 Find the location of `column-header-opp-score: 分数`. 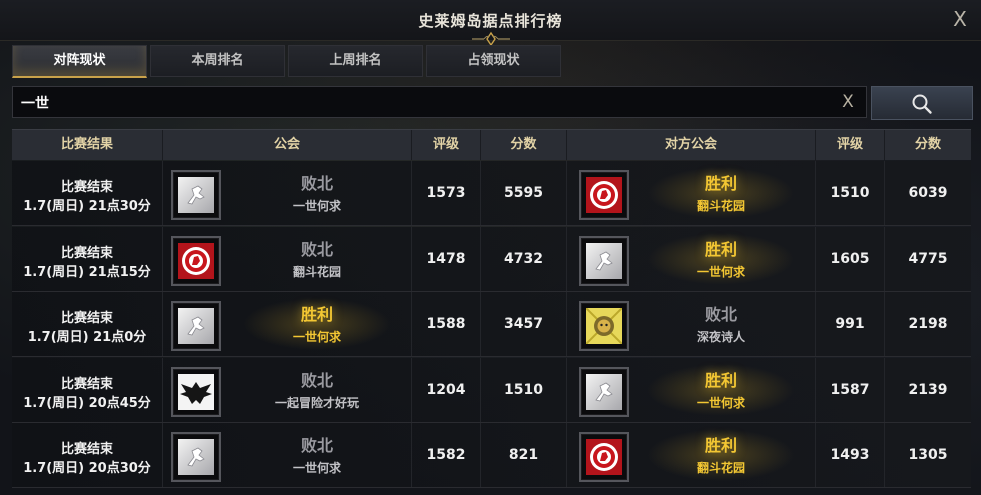

column-header-opp-score: 分数 is located at coordinates (927, 144).